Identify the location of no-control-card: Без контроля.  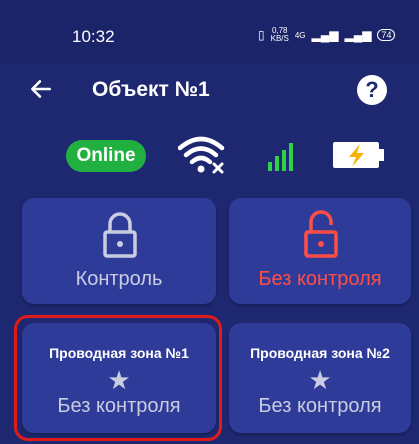
(320, 251).